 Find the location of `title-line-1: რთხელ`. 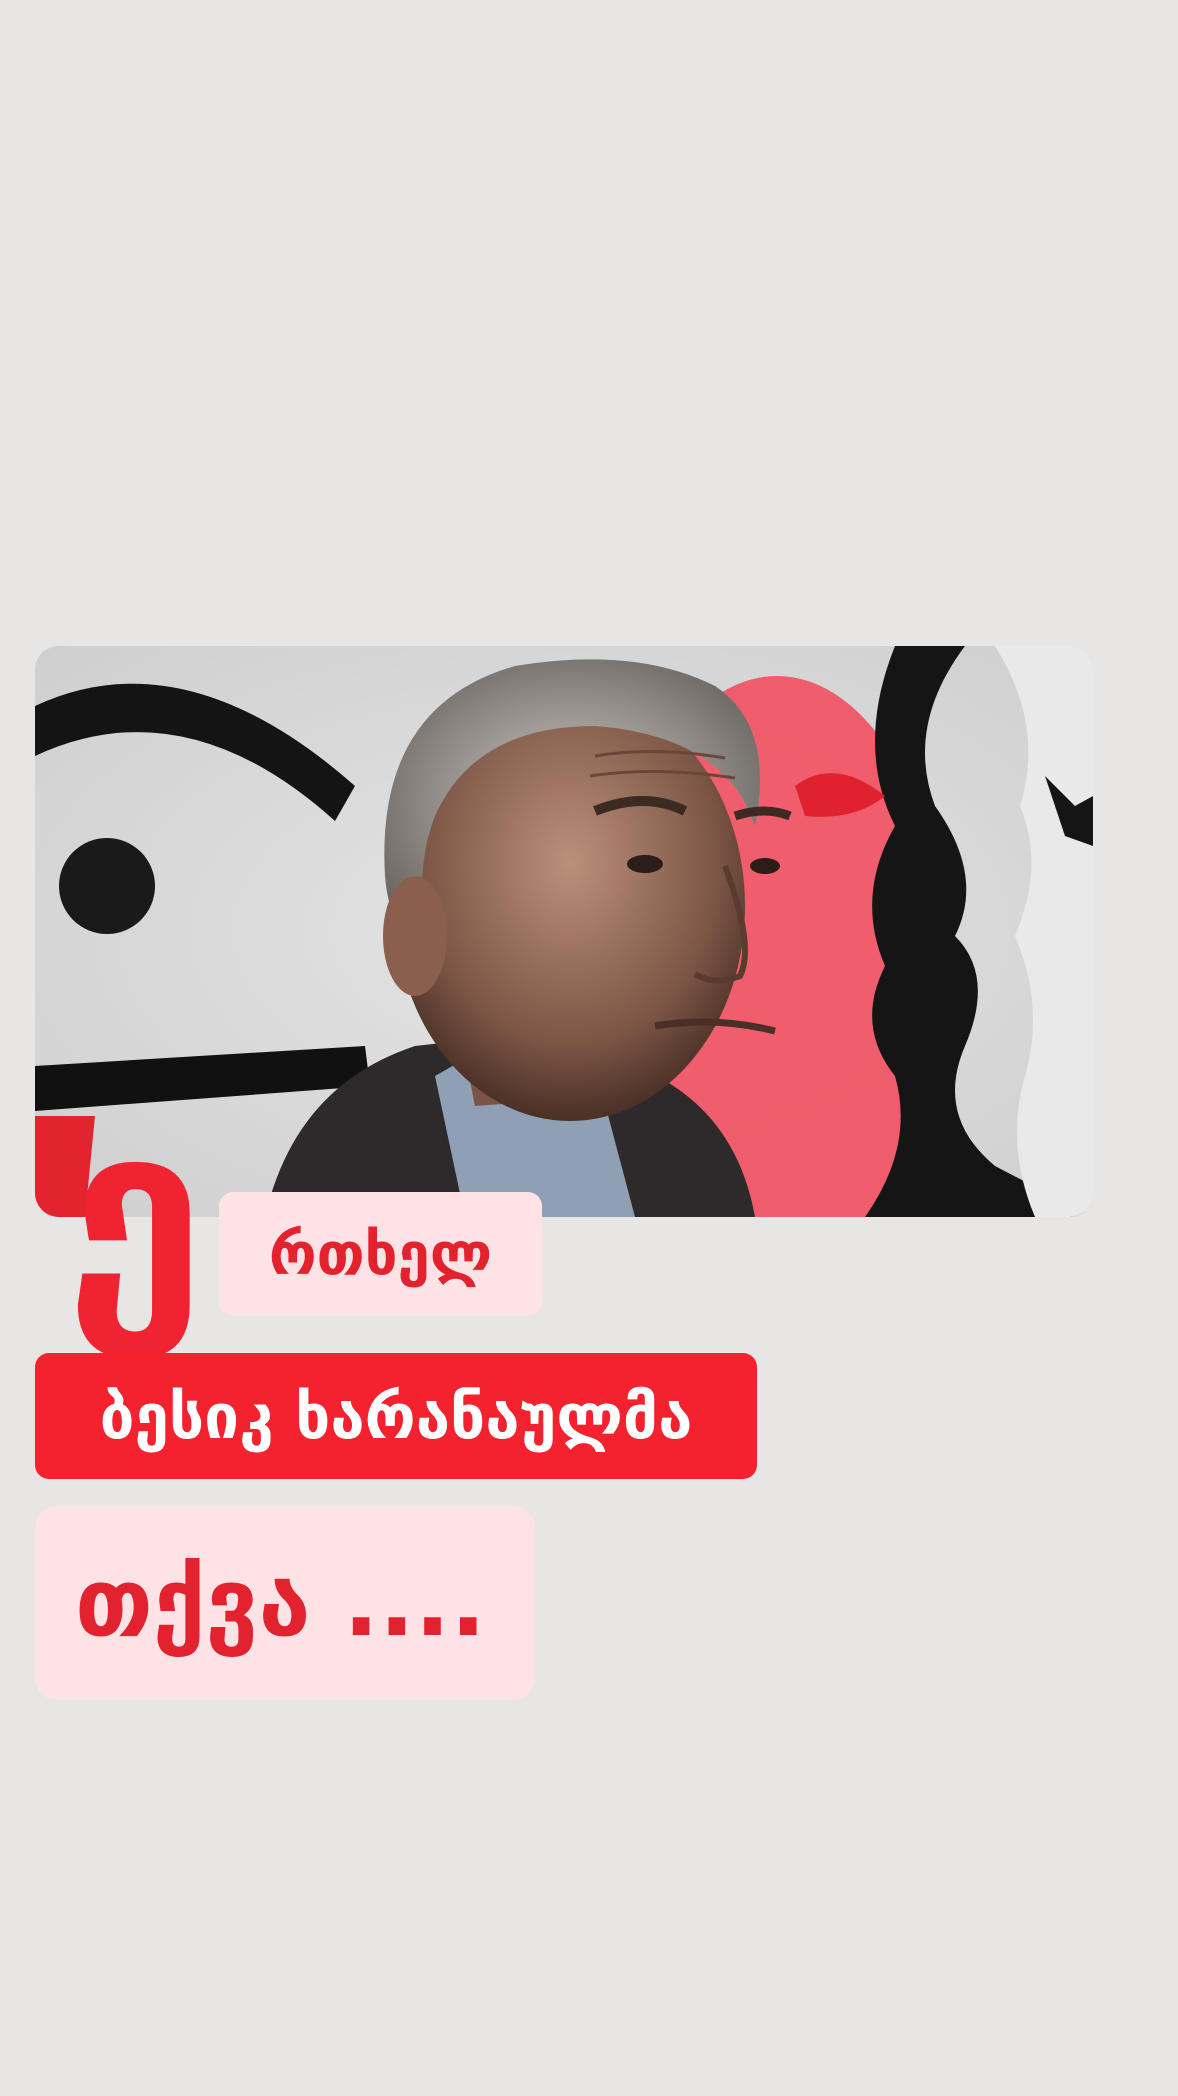

title-line-1: რთხელ is located at coordinates (380, 1254).